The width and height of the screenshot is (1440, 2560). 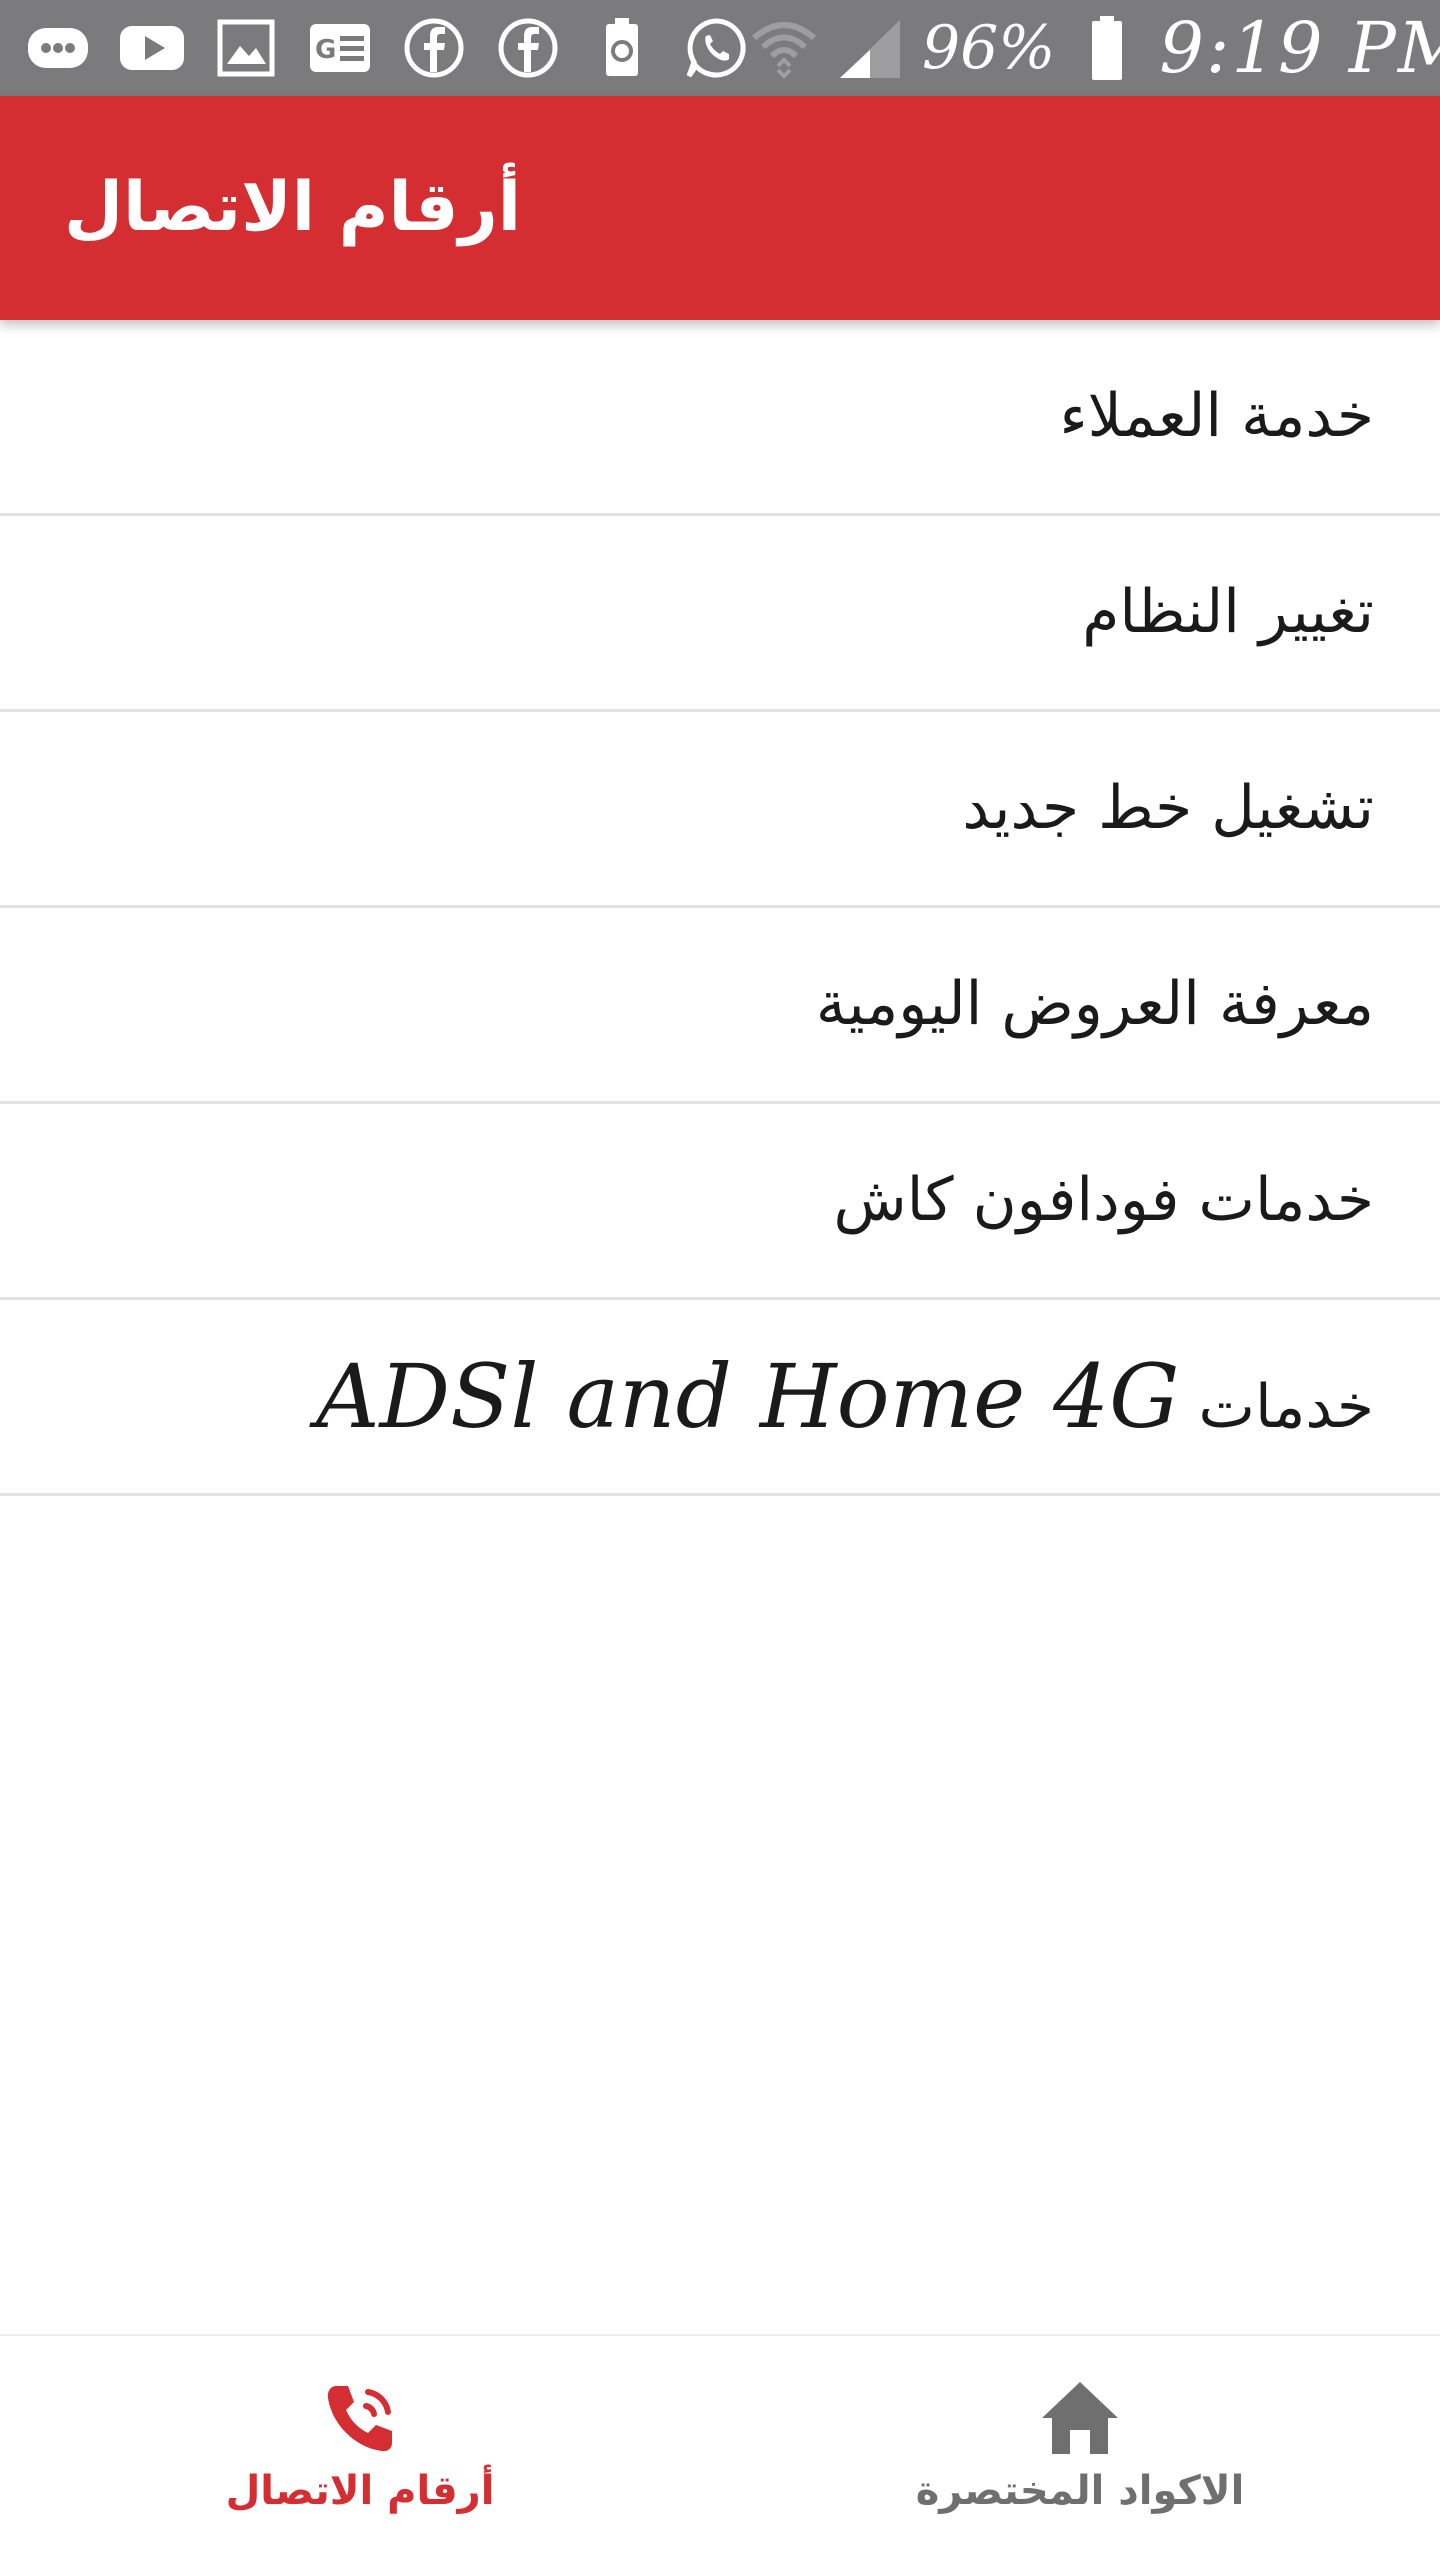 I want to click on list-item-label: تشغيل خط جديد, so click(x=1168, y=808).